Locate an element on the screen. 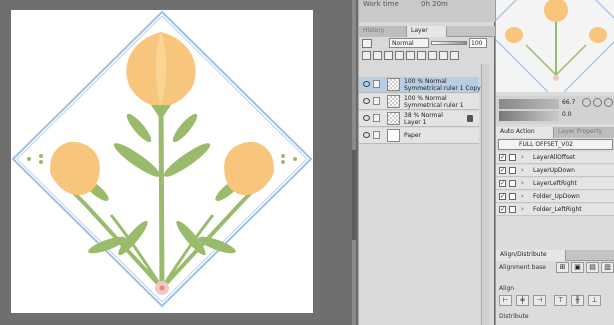 The image size is (614, 325). settings-icon is located at coordinates (454, 55).